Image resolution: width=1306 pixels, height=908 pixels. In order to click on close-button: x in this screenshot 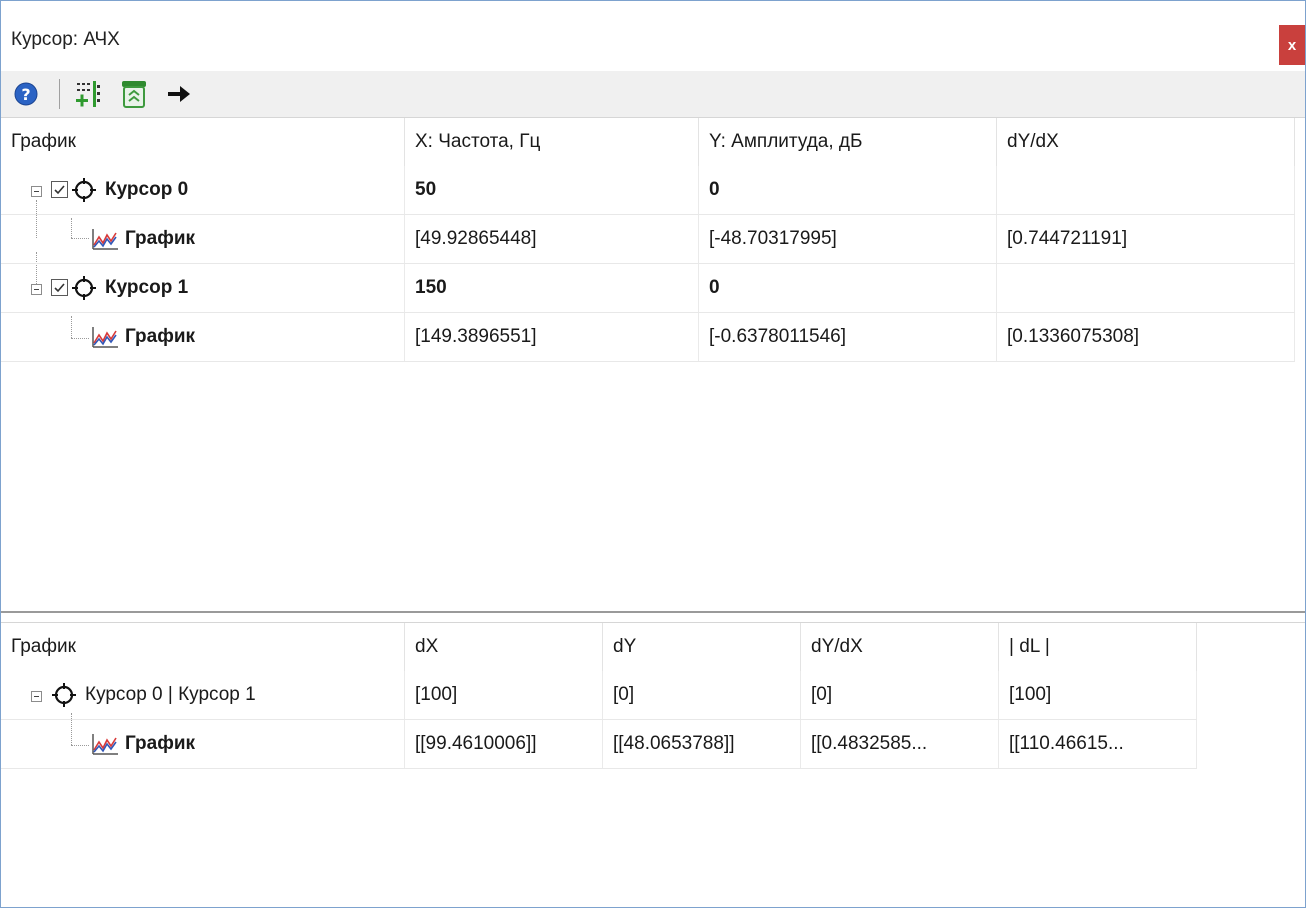, I will do `click(1292, 45)`.